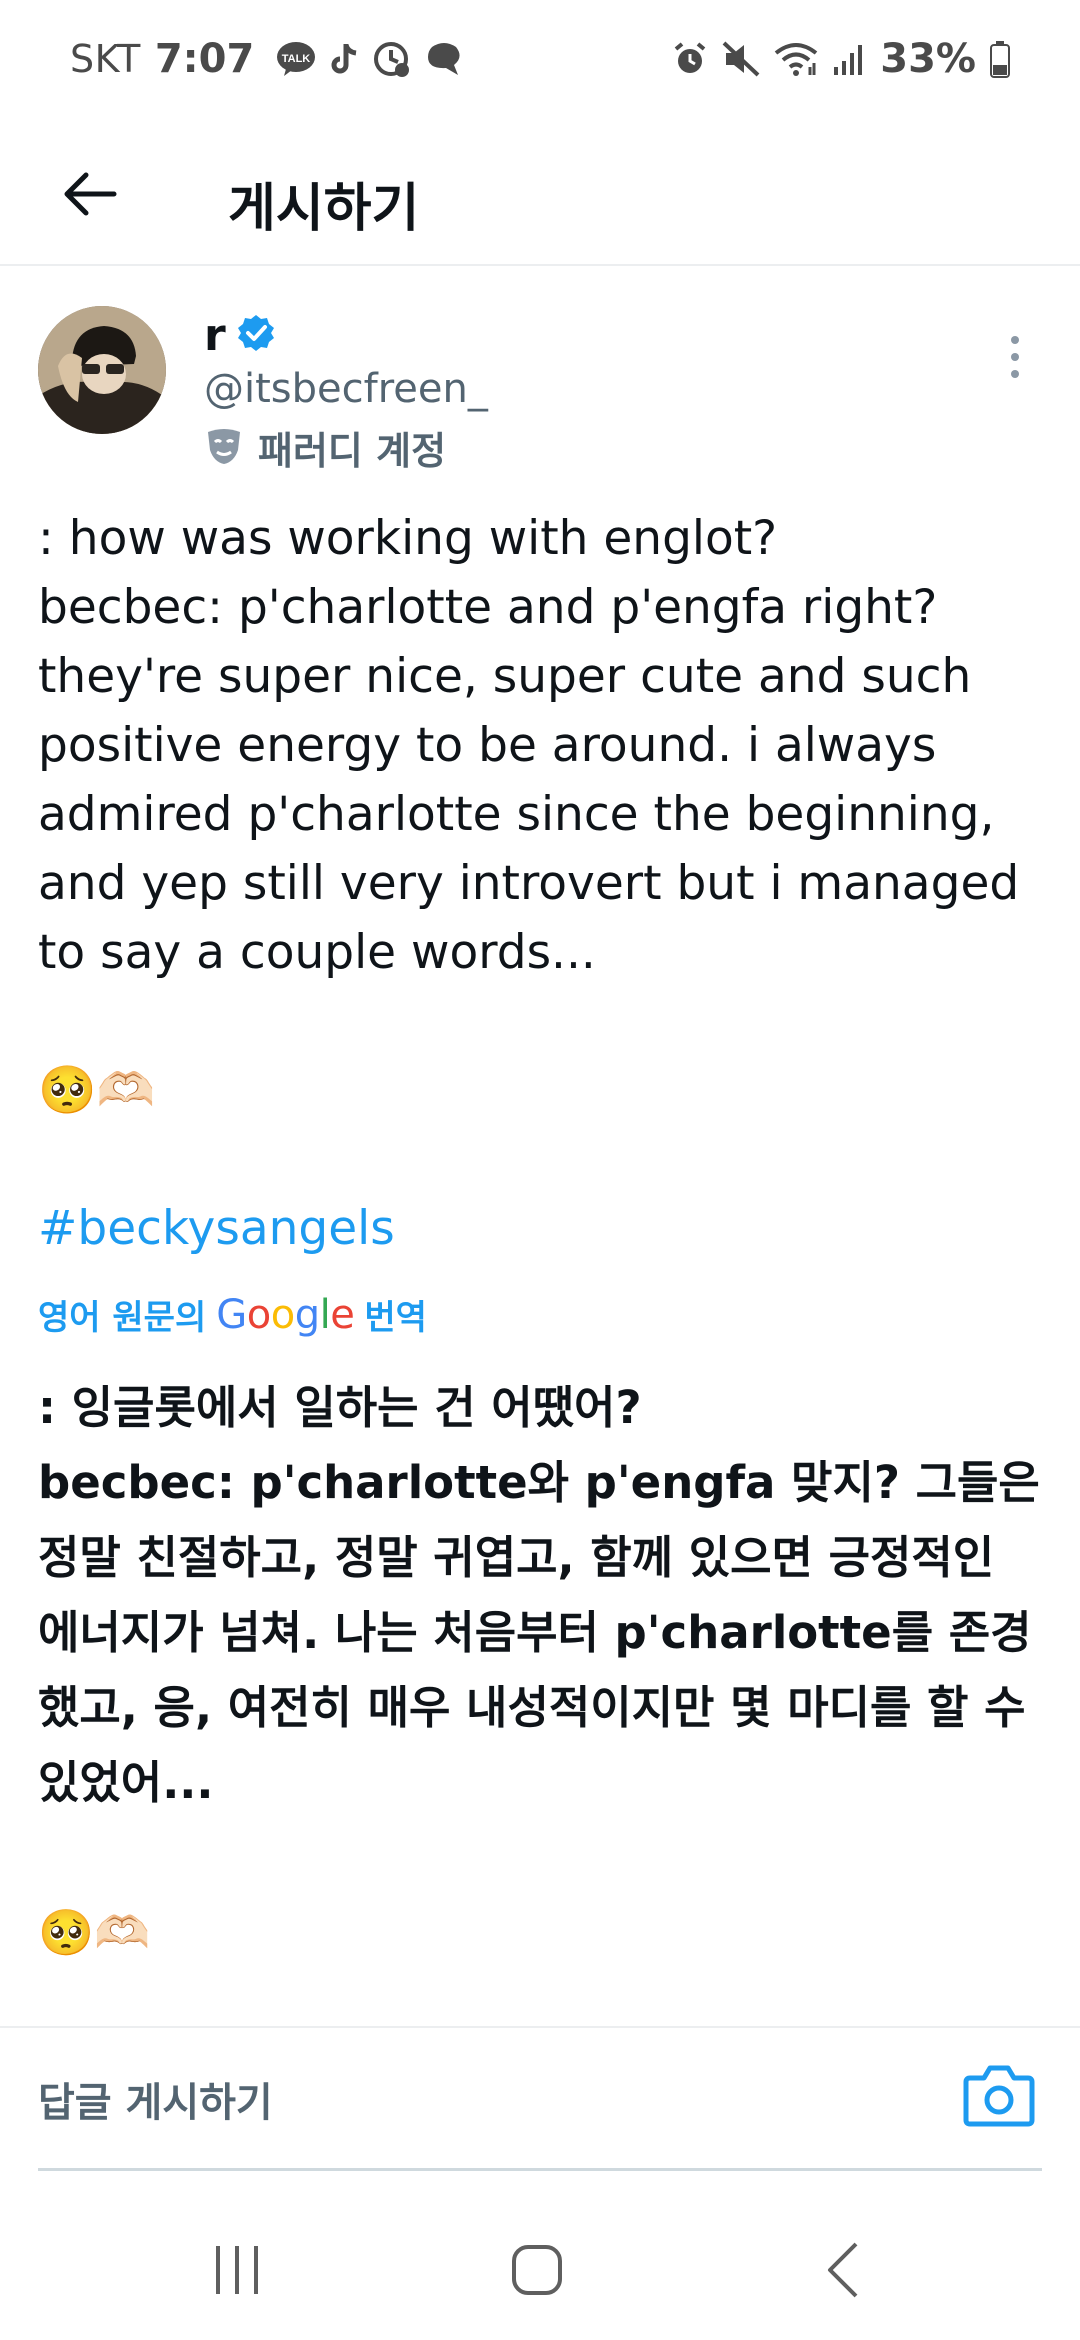  Describe the element at coordinates (94, 1932) in the screenshot. I see `translated-emoji: 🥺🫶🏻` at that location.